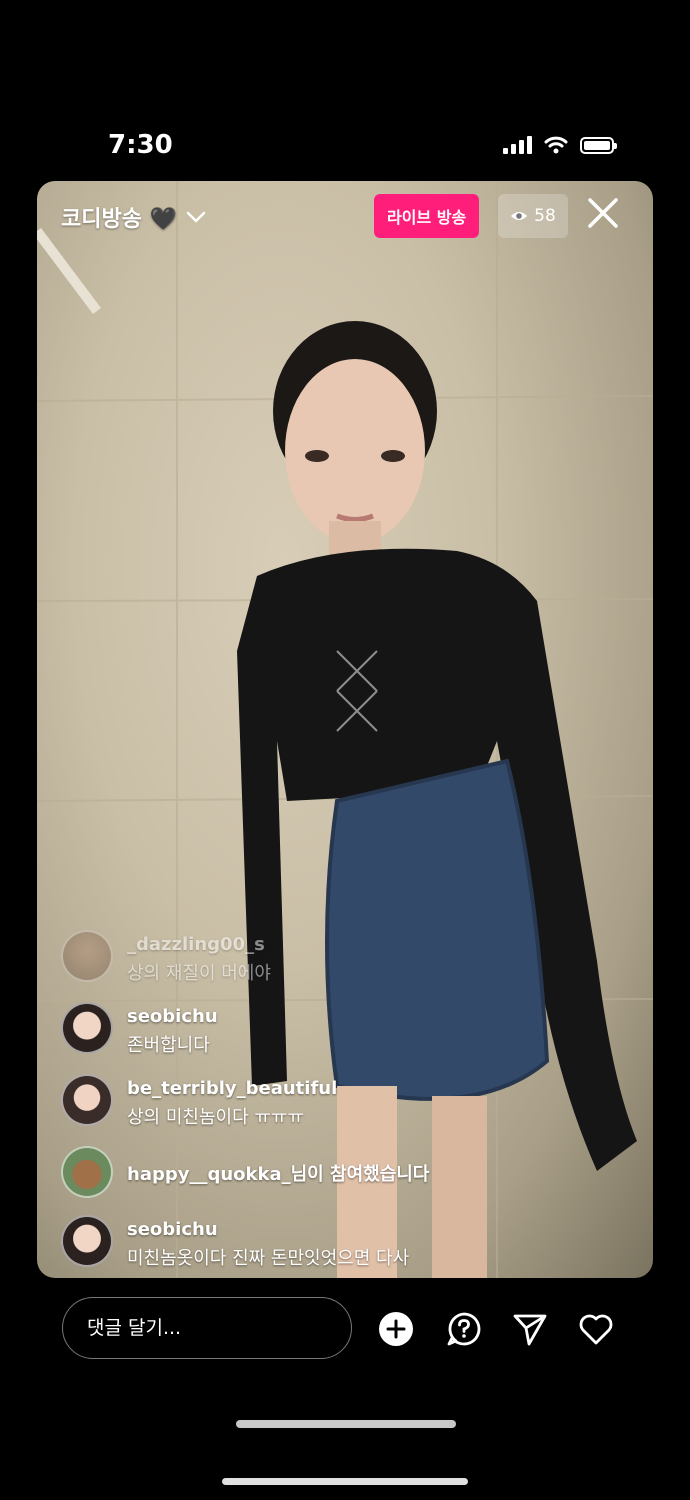  I want to click on comment-message: 존버합니다, so click(168, 1045).